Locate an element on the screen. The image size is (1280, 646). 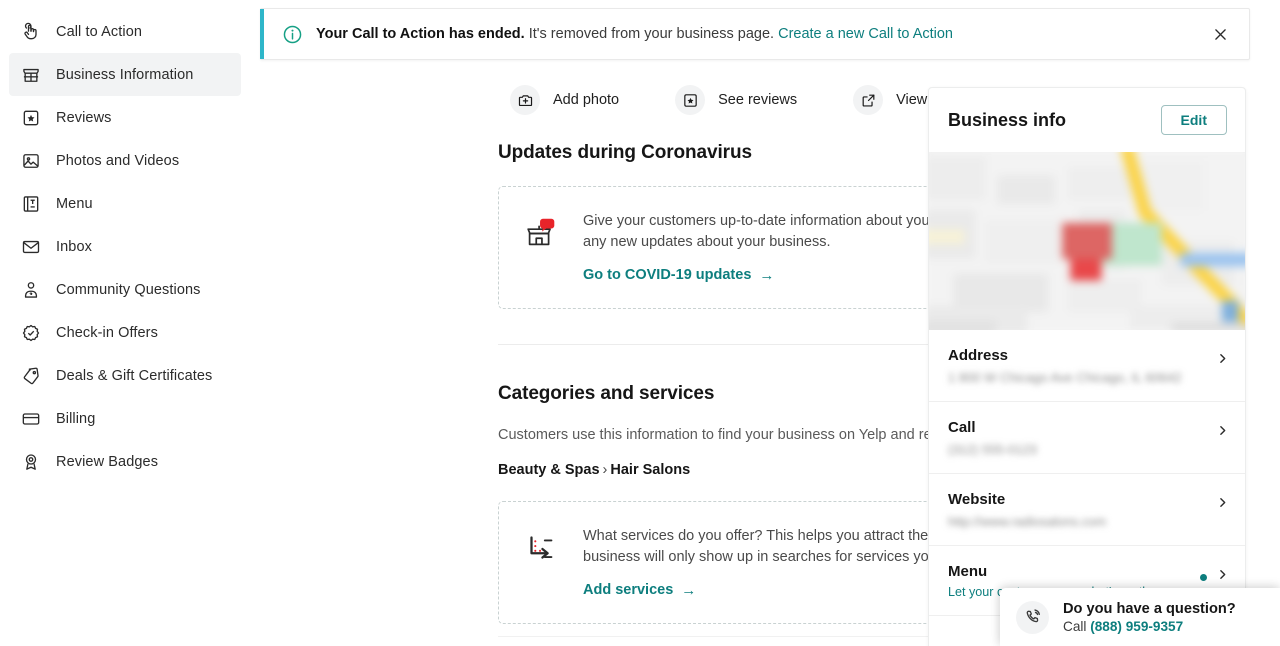
see-reviews-button: See reviews is located at coordinates (736, 100).